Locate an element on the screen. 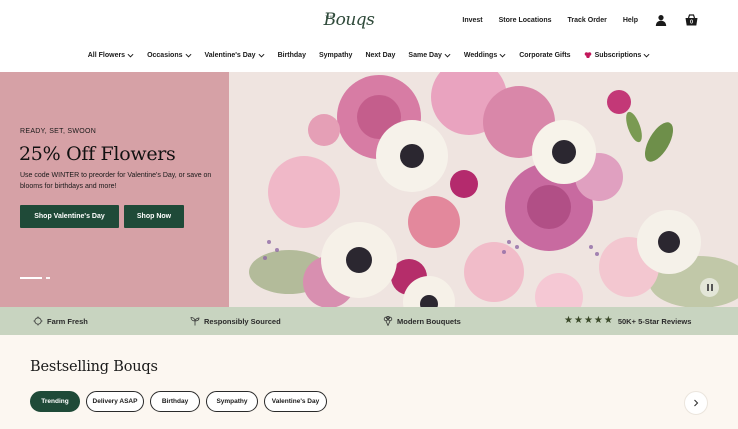 The image size is (738, 429). feature-farm-fresh: Farm Fresh is located at coordinates (60, 321).